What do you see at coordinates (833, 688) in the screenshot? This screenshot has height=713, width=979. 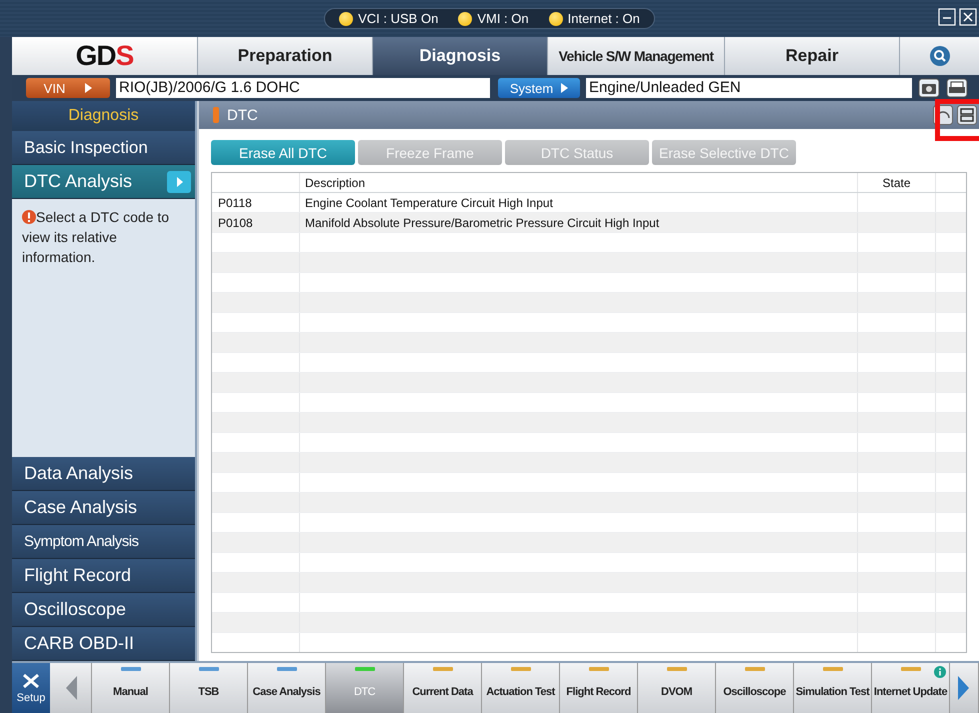 I see `tool-button: Simulation Test` at bounding box center [833, 688].